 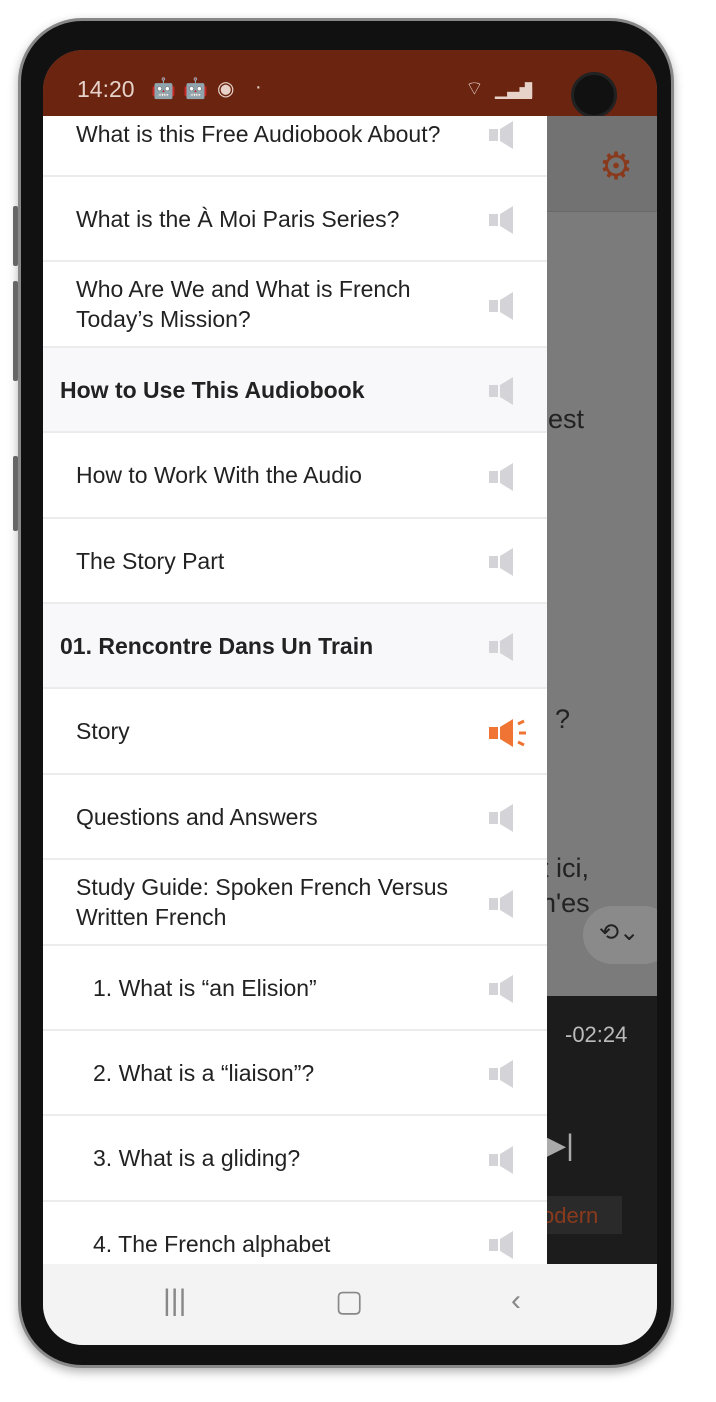 I want to click on bg-text: t ici,, so click(x=565, y=868).